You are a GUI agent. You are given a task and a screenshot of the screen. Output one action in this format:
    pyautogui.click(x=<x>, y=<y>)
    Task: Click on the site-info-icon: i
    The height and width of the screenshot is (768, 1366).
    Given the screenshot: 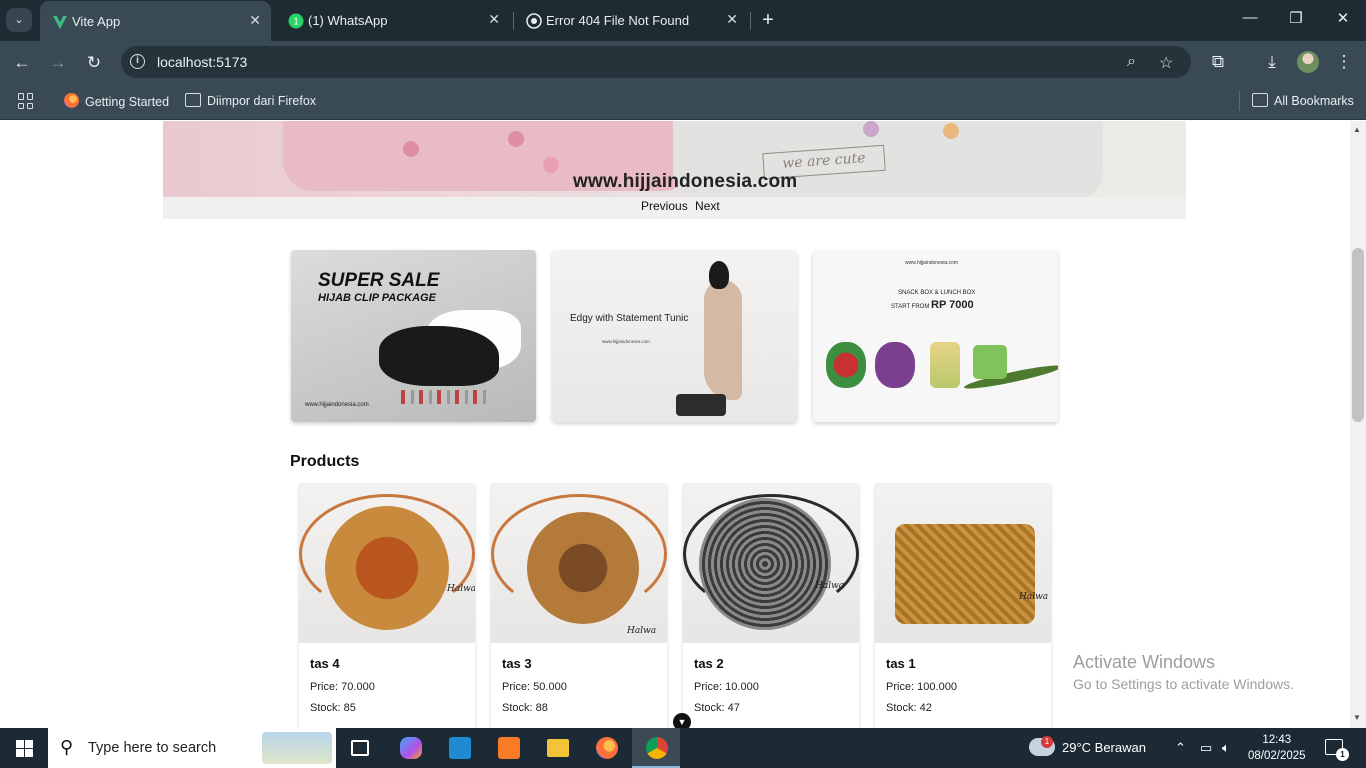 What is the action you would take?
    pyautogui.click(x=137, y=61)
    